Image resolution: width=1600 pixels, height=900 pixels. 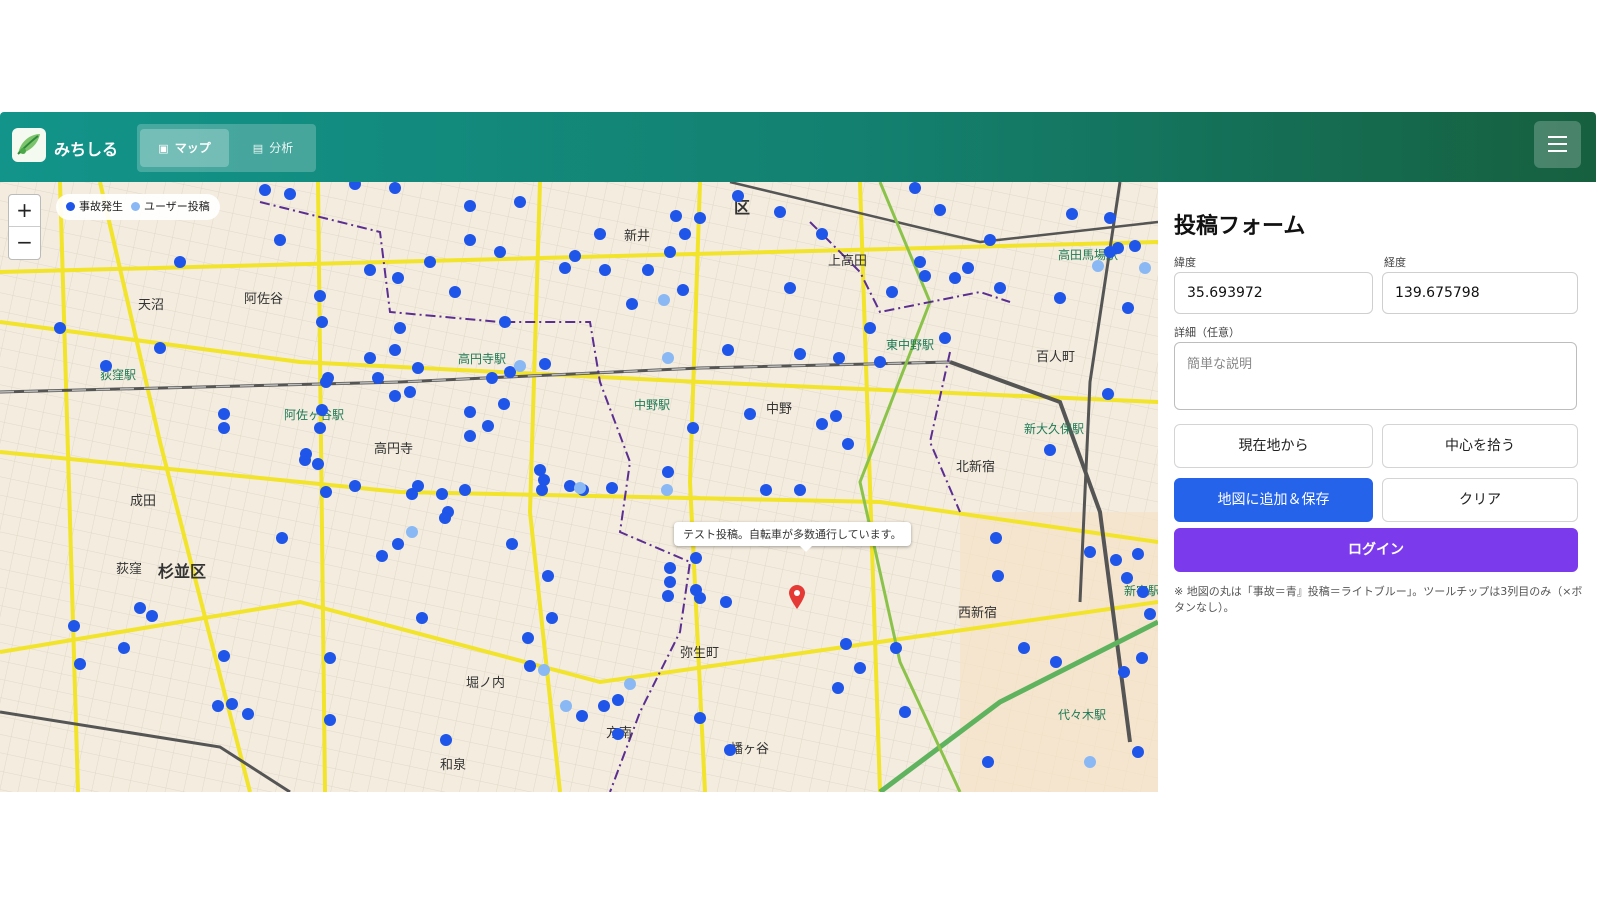 What do you see at coordinates (1480, 446) in the screenshot?
I see `pick-center-button: 中心を拾う` at bounding box center [1480, 446].